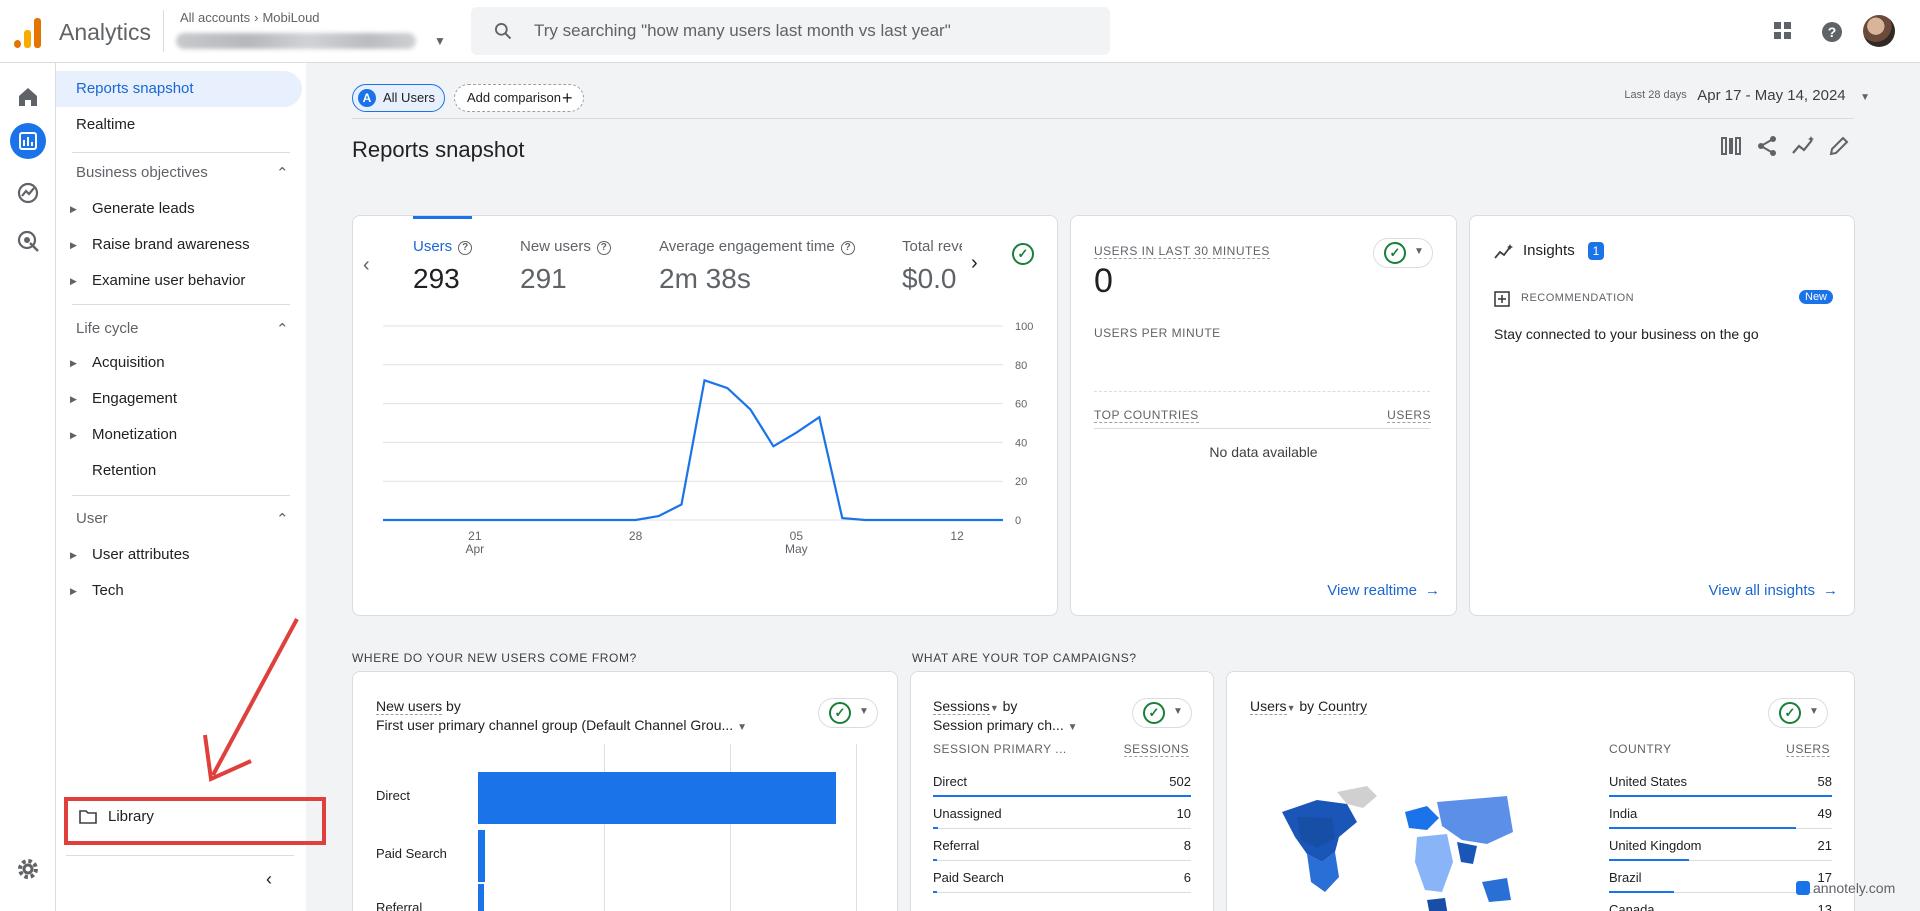 The width and height of the screenshot is (1920, 911). I want to click on help-icon: ?, so click(1832, 32).